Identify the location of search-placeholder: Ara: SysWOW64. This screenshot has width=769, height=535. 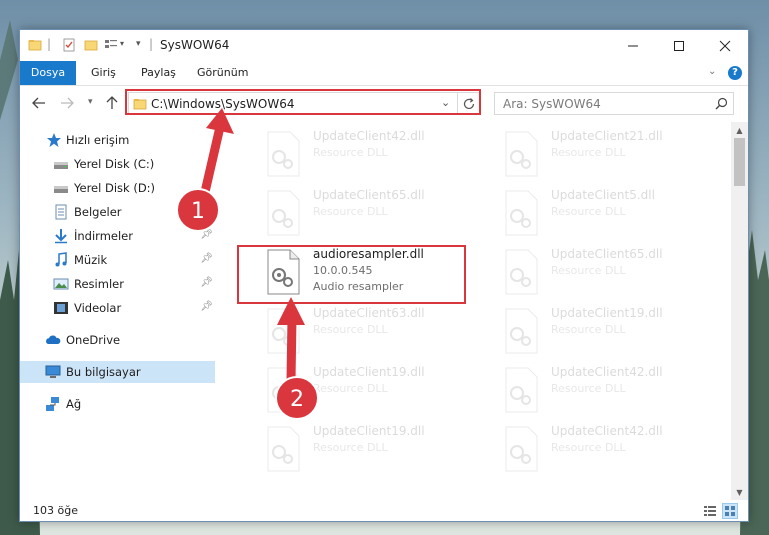
(552, 104).